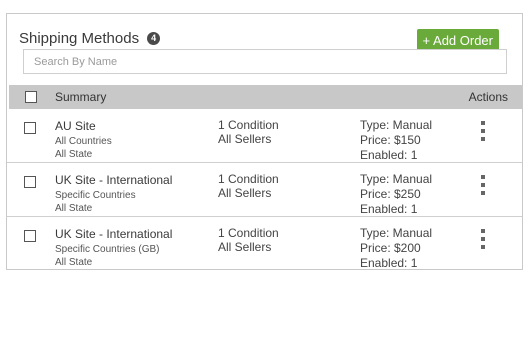  What do you see at coordinates (107, 249) in the screenshot?
I see `method-countries: Specific Countries (GB)` at bounding box center [107, 249].